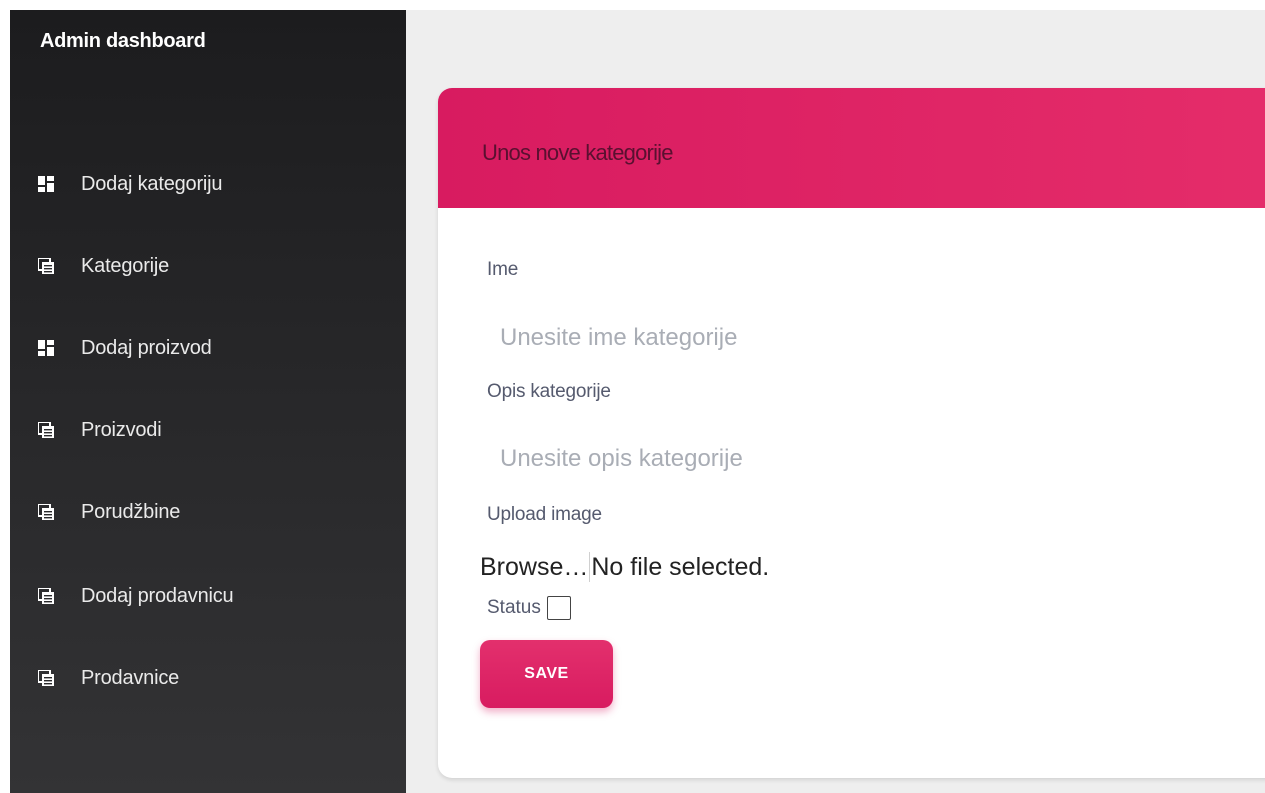  Describe the element at coordinates (208, 512) in the screenshot. I see `sidebar-item-porudzbine: Porudžbine` at that location.